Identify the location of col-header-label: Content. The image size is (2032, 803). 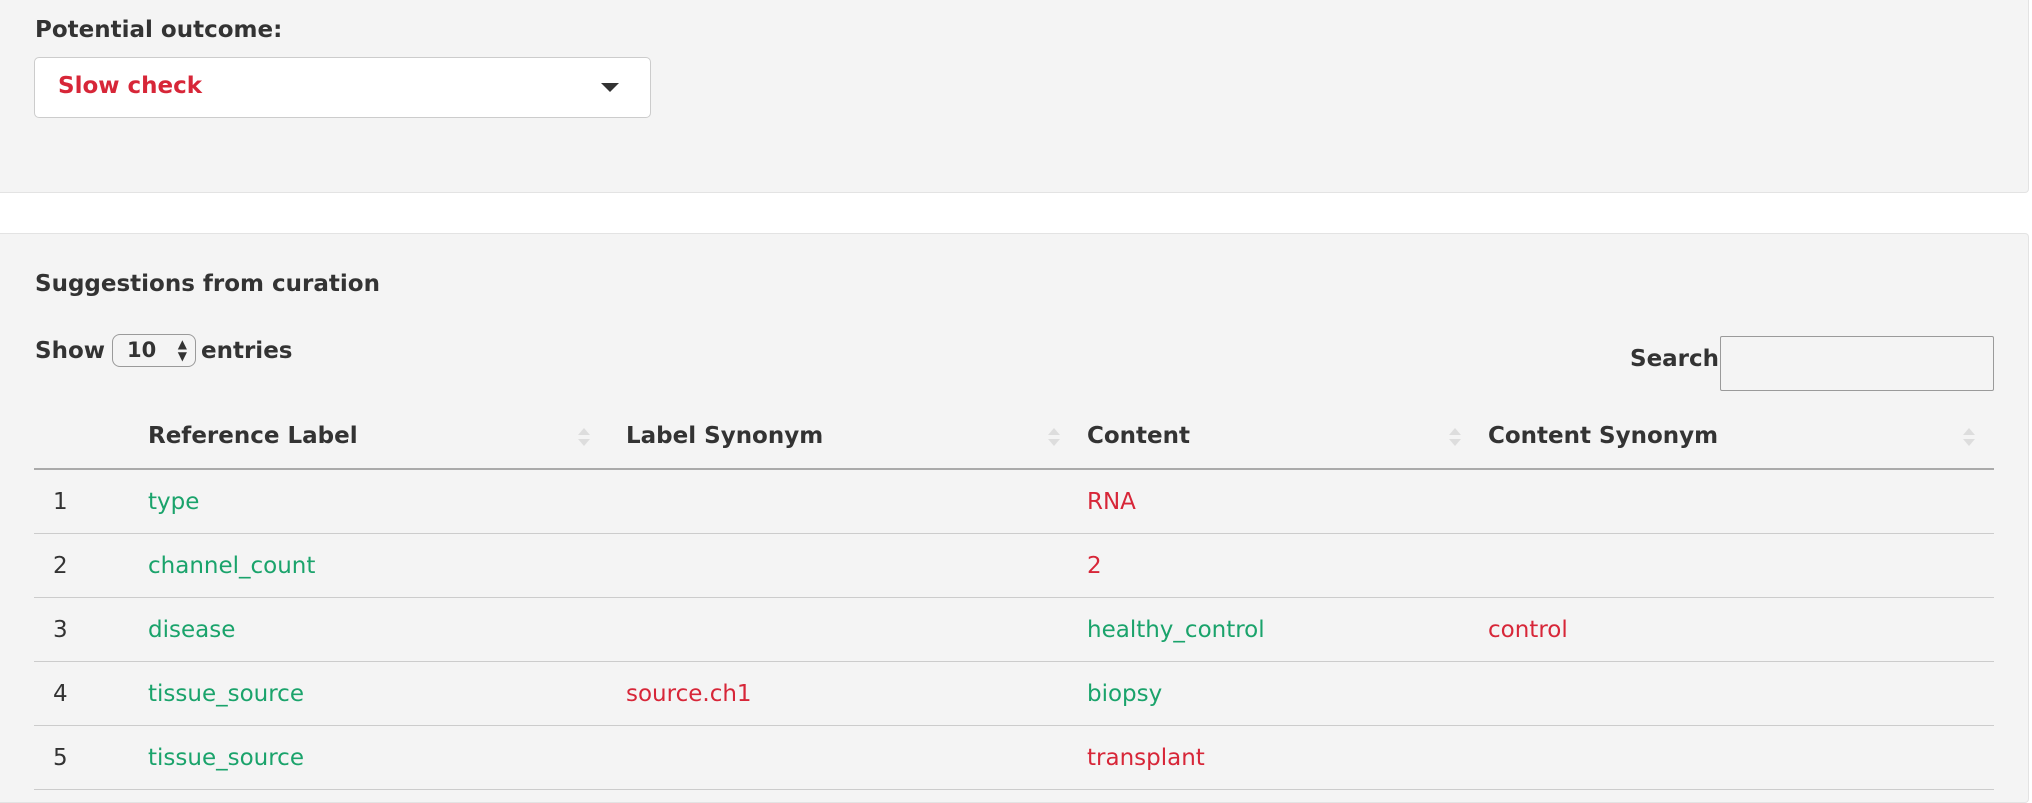
(1139, 436).